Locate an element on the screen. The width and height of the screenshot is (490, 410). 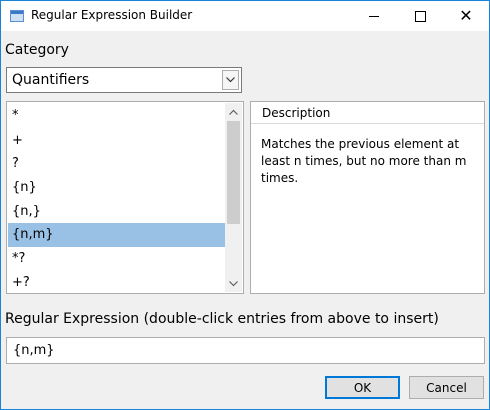
minimize-icon is located at coordinates (374, 16).